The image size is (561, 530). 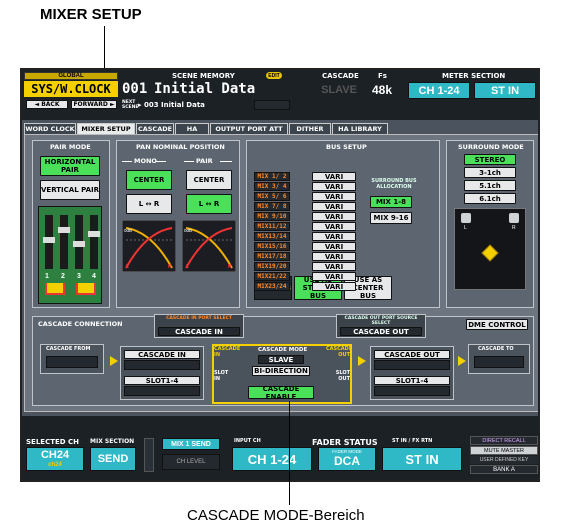 I want to click on bank-button: BANK A, so click(x=504, y=469).